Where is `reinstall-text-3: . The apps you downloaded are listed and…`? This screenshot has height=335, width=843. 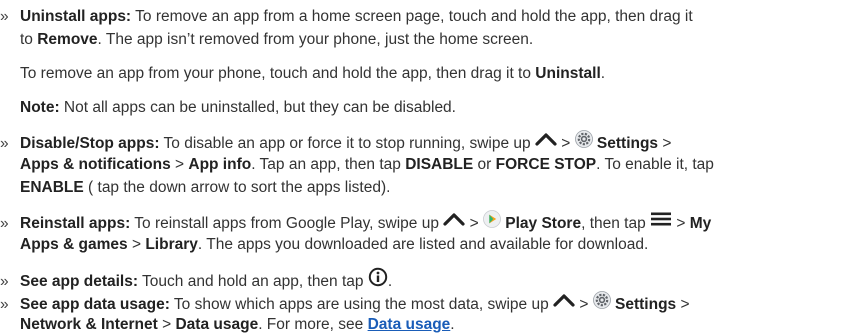
reinstall-text-3: . The apps you downloaded are listed and… is located at coordinates (423, 244).